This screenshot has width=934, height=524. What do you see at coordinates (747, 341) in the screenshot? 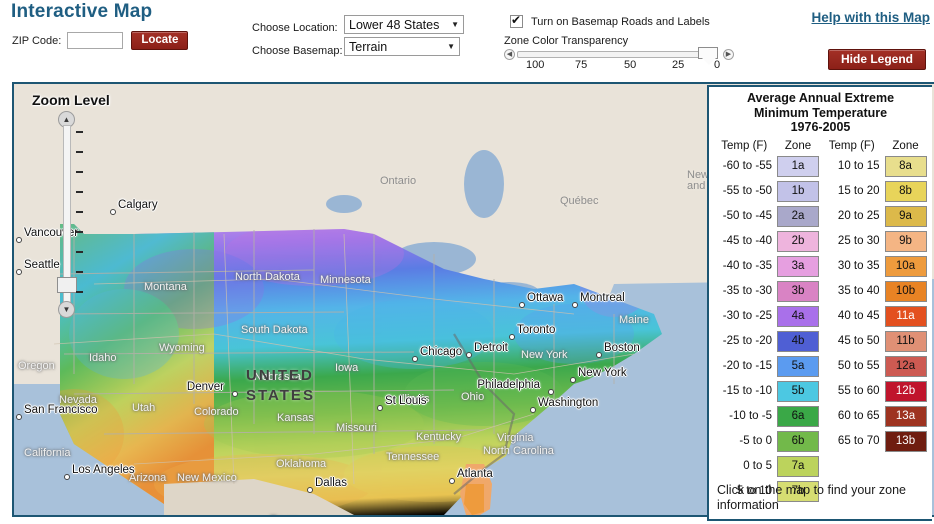
I see `legend-temp-range: -25 to -20` at bounding box center [747, 341].